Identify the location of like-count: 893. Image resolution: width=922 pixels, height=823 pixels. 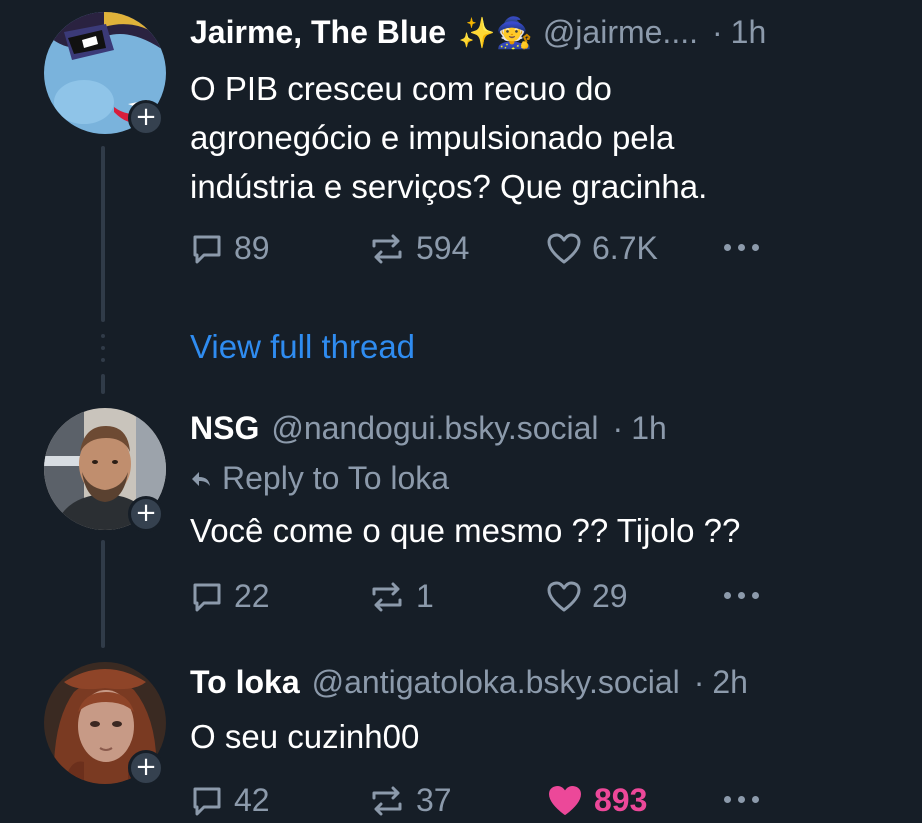
(621, 800).